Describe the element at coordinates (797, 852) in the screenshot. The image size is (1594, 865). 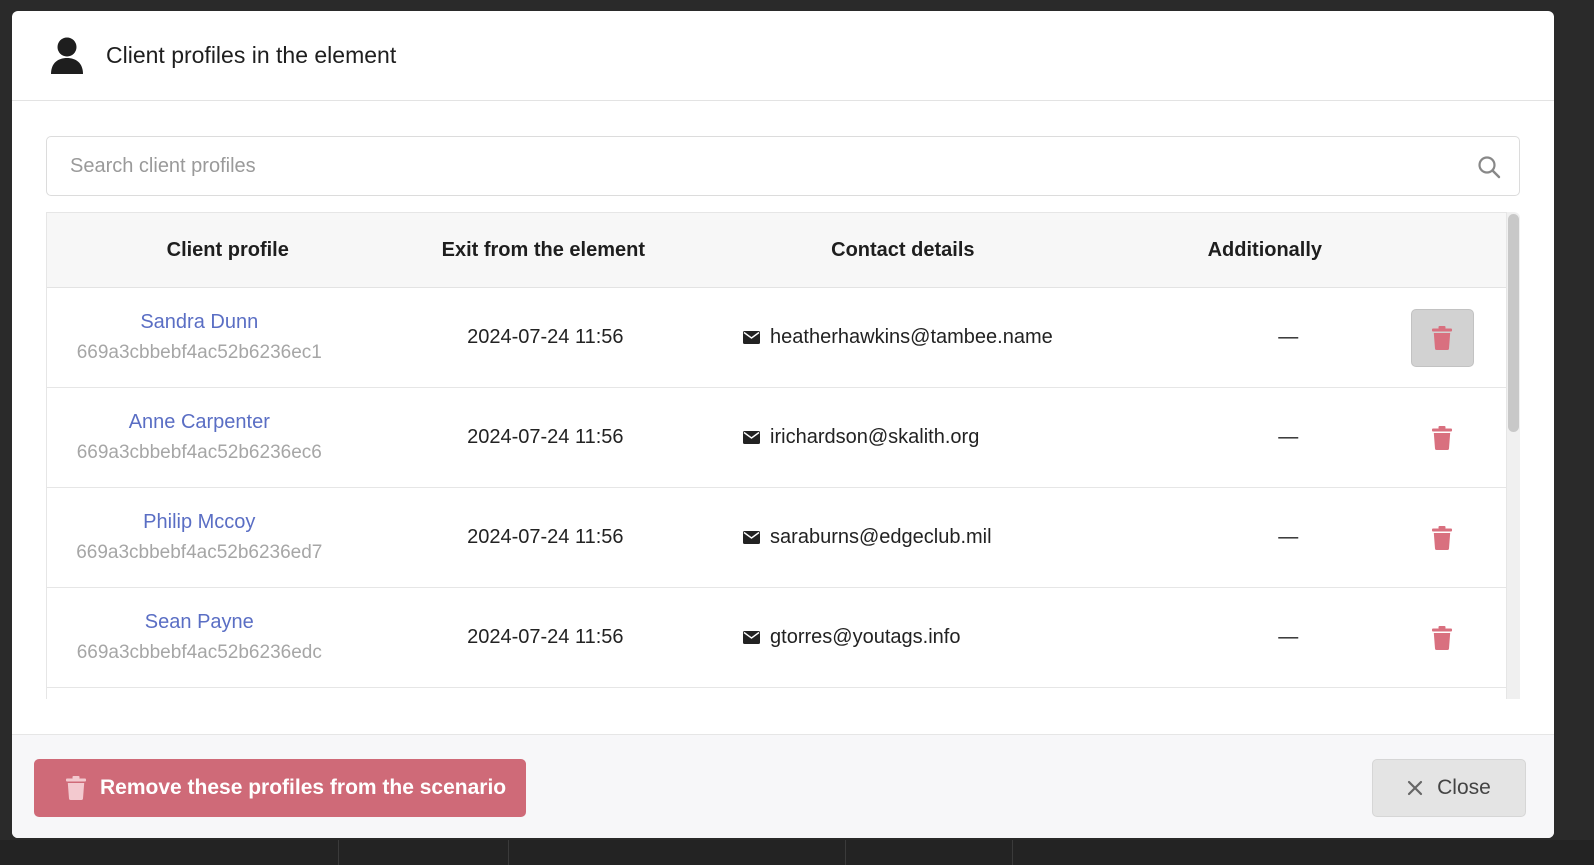
I see `background-app-strip` at that location.